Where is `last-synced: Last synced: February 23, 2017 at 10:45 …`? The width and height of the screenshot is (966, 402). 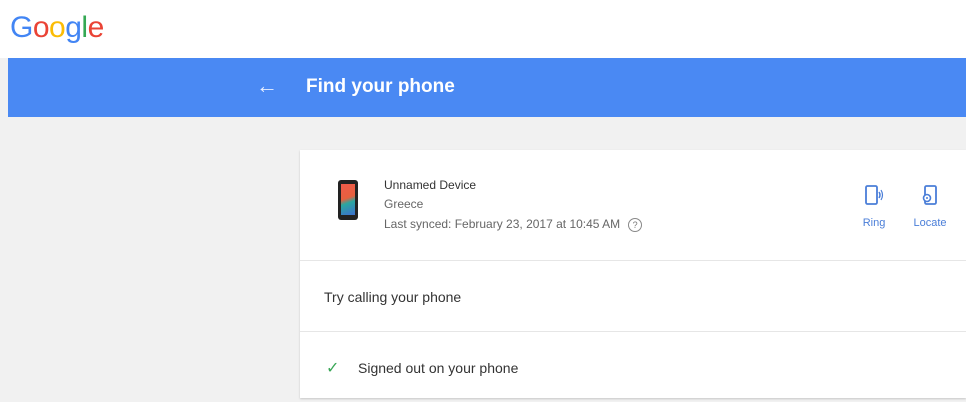 last-synced: Last synced: February 23, 2017 at 10:45 … is located at coordinates (513, 224).